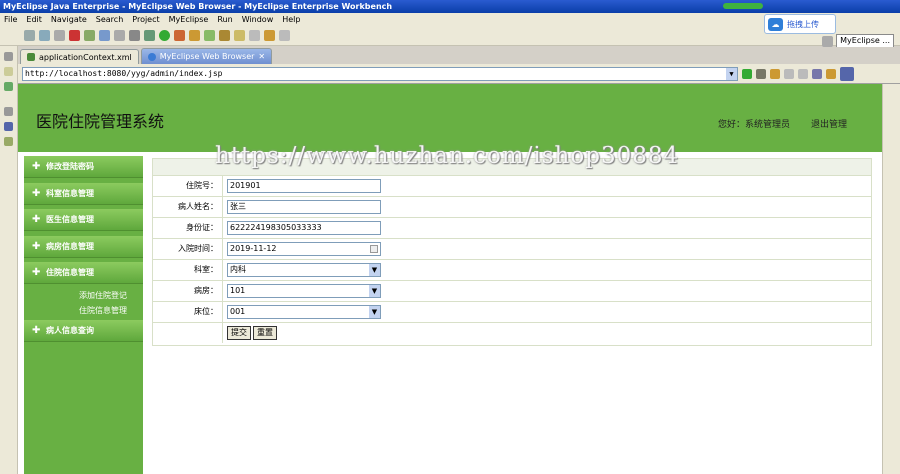 This screenshot has height=474, width=900. Describe the element at coordinates (8, 56) in the screenshot. I see `restore-icon` at that location.